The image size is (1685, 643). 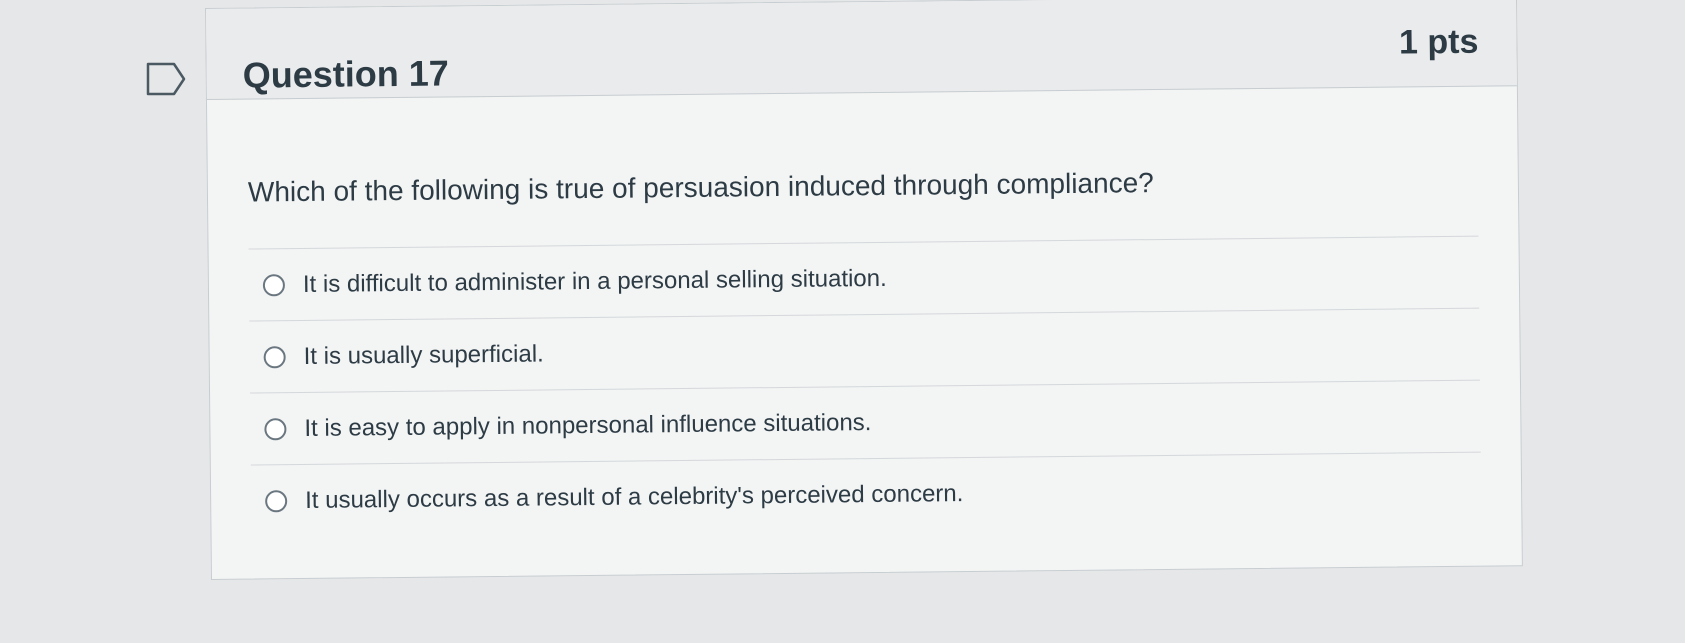 What do you see at coordinates (861, 50) in the screenshot?
I see `question-header: Question 17 1 pts` at bounding box center [861, 50].